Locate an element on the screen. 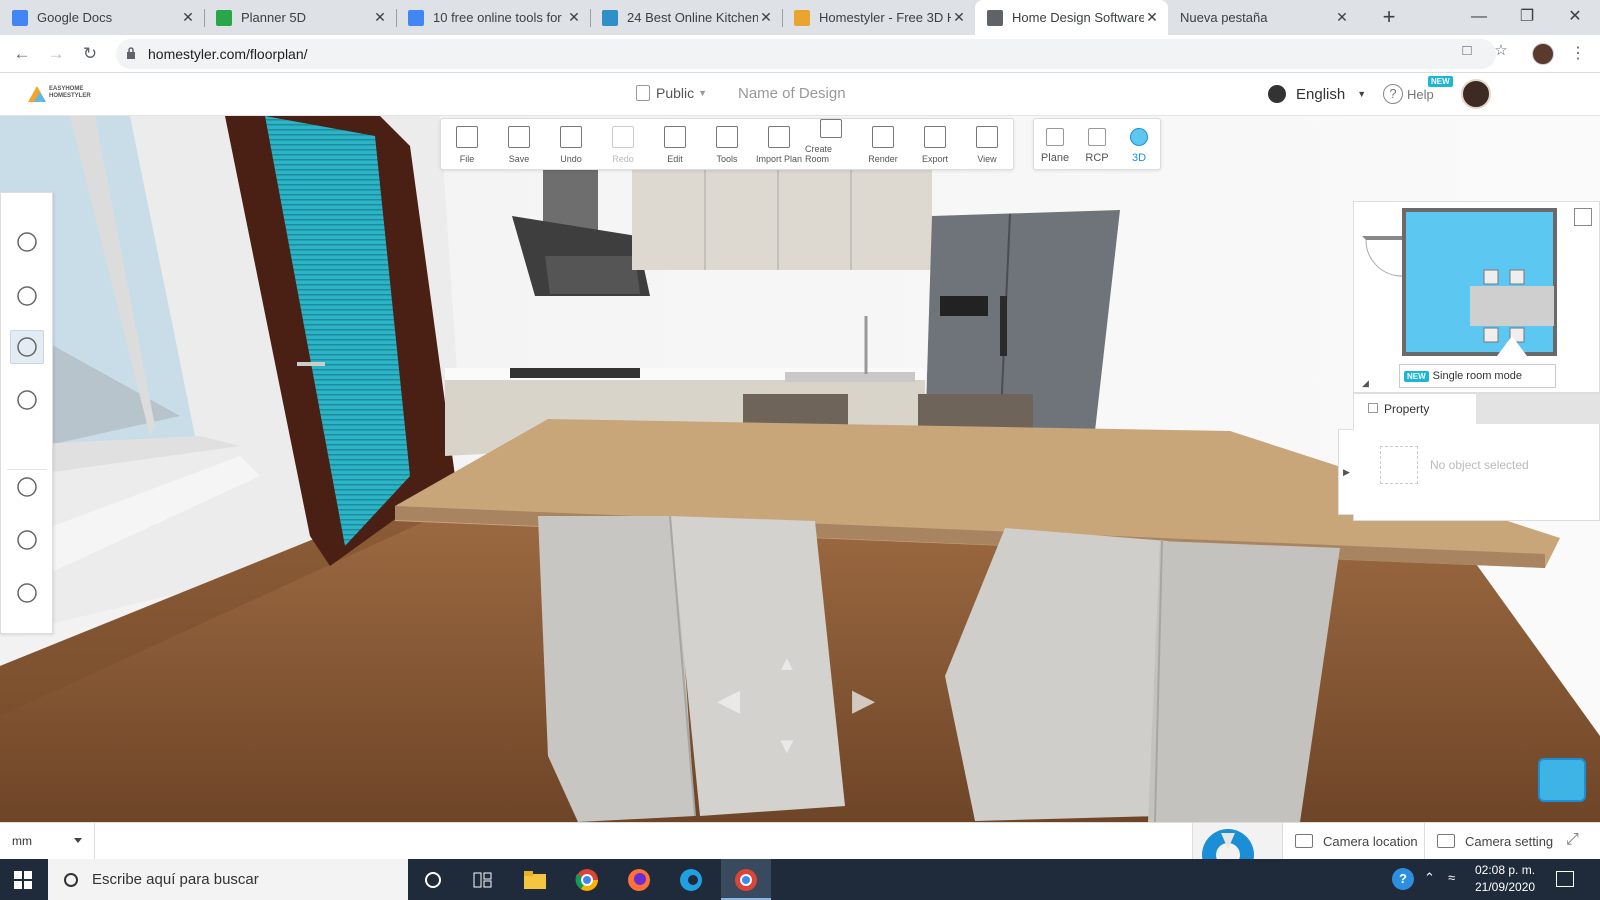  ruler-icon is located at coordinates (727, 137).